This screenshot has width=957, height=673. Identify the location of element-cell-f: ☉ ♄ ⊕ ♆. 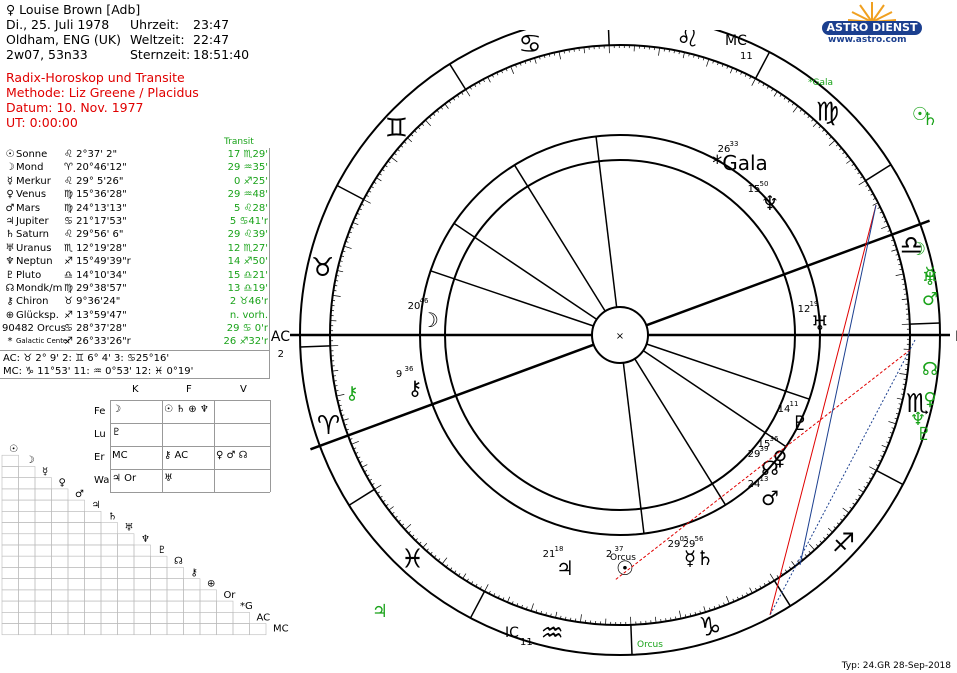
(186, 409).